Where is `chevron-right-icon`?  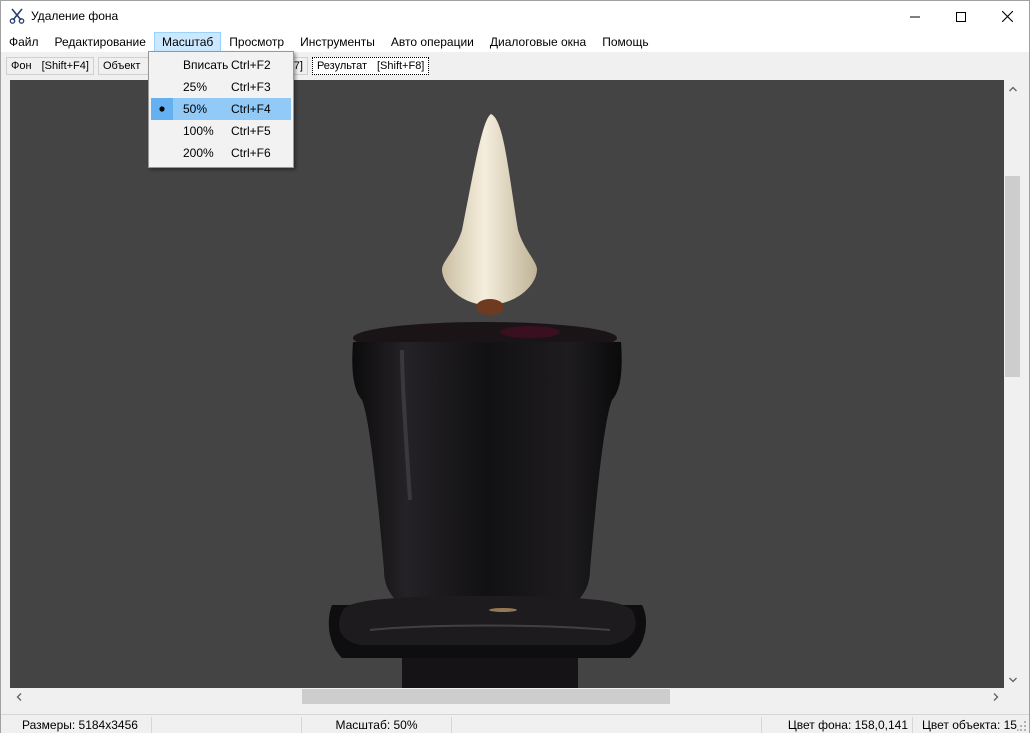 chevron-right-icon is located at coordinates (995, 696).